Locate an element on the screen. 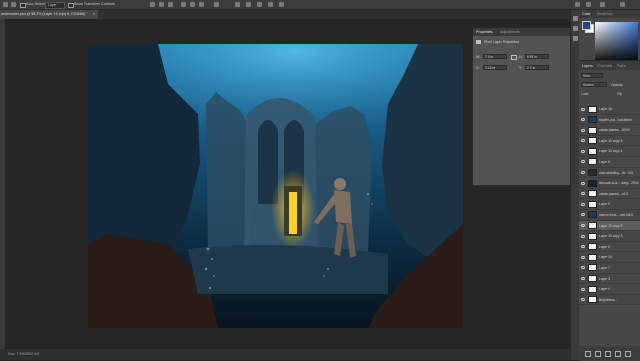 The image size is (640, 361). align-left-icon is located at coordinates (152, 4).